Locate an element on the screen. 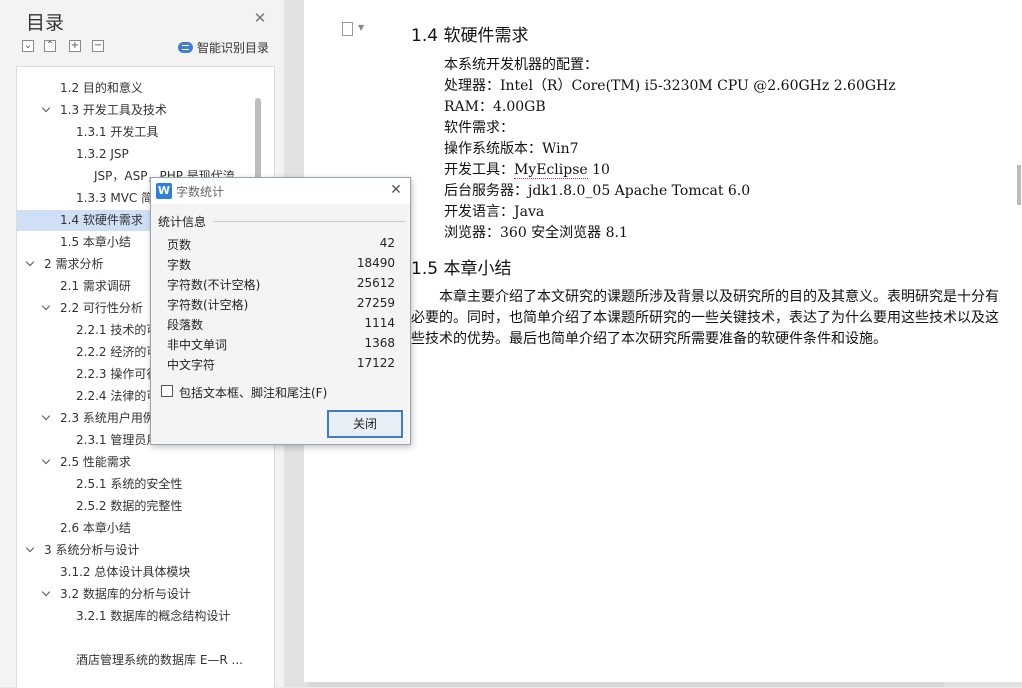 The image size is (1022, 688). stat-row: 字符数(计空格) 27259 is located at coordinates (281, 303).